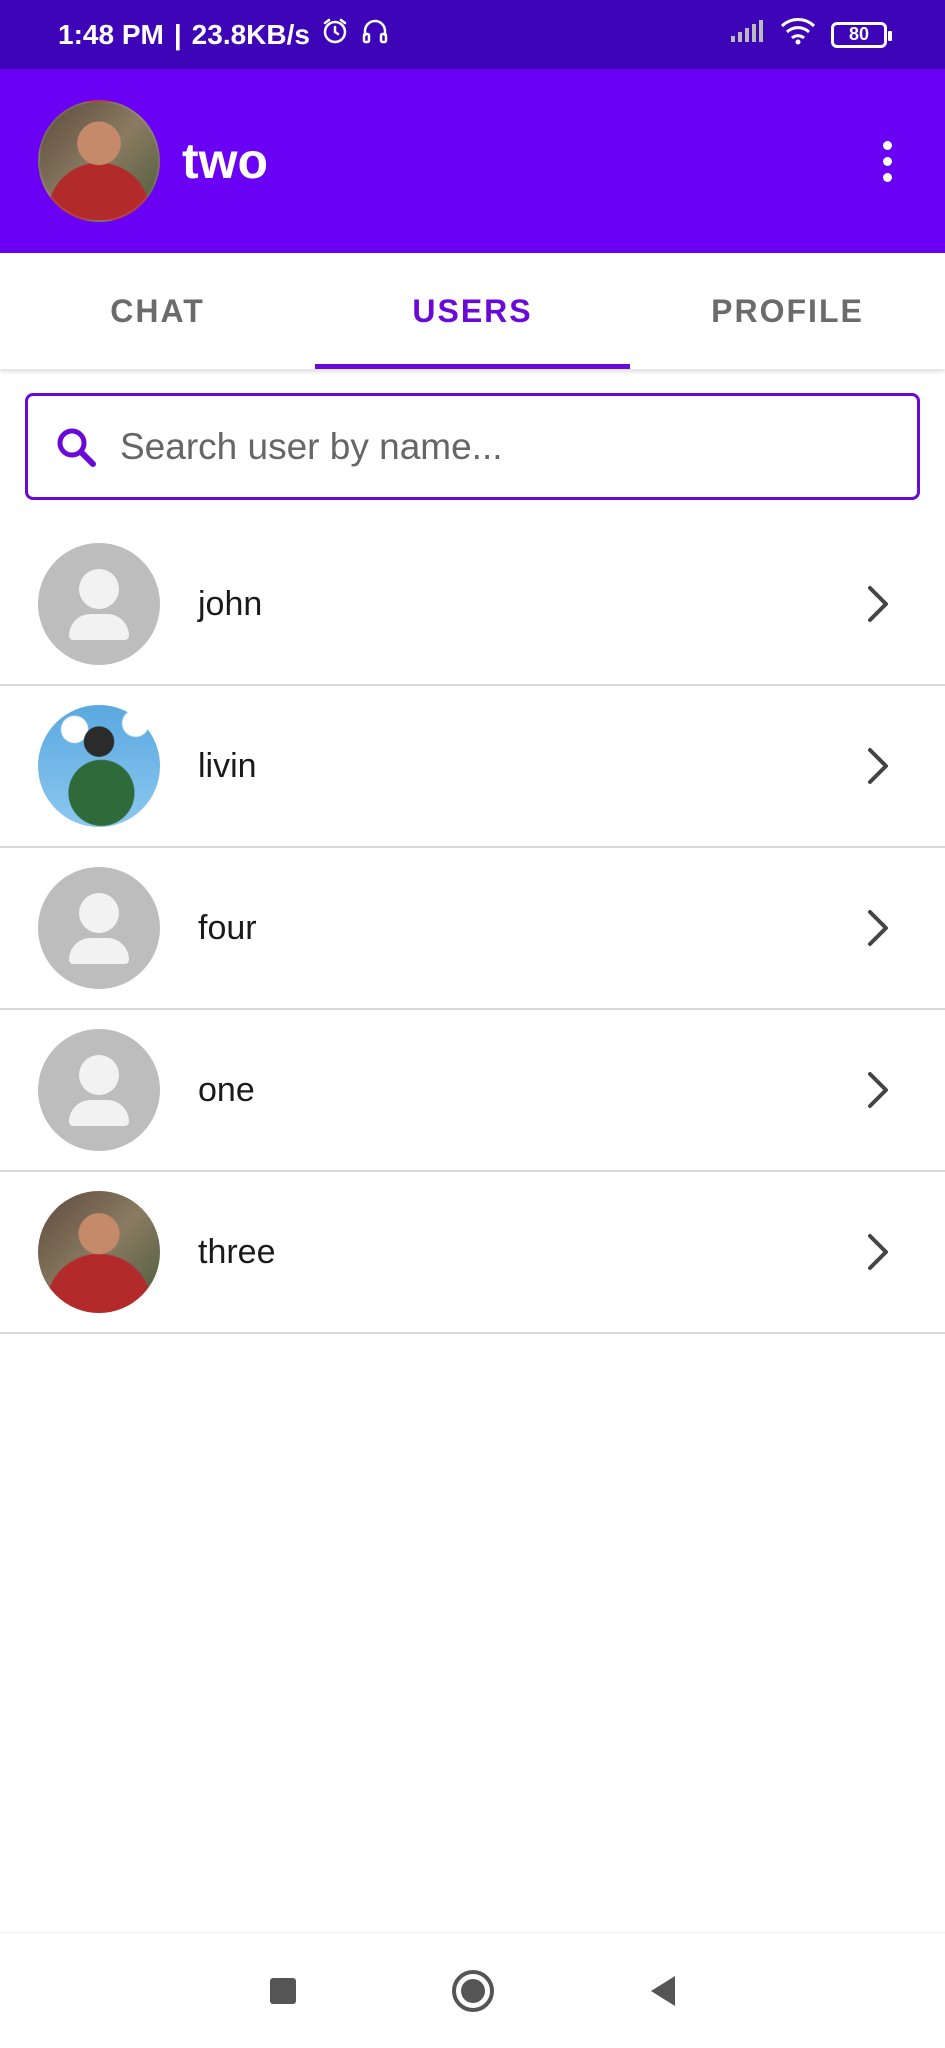 The width and height of the screenshot is (945, 2048). What do you see at coordinates (472, 34) in the screenshot?
I see `status-bar: 1:48 PM | 23.8KB/s 80` at bounding box center [472, 34].